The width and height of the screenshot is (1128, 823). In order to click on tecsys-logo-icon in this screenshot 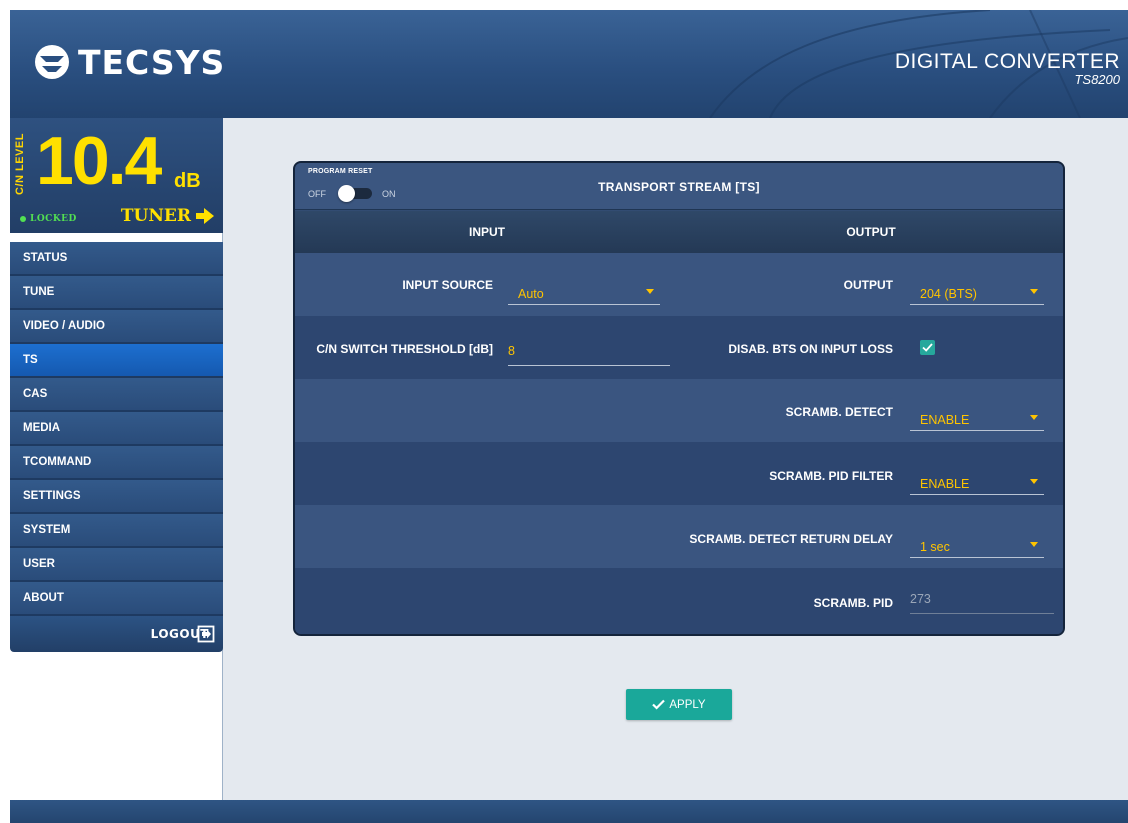, I will do `click(52, 62)`.